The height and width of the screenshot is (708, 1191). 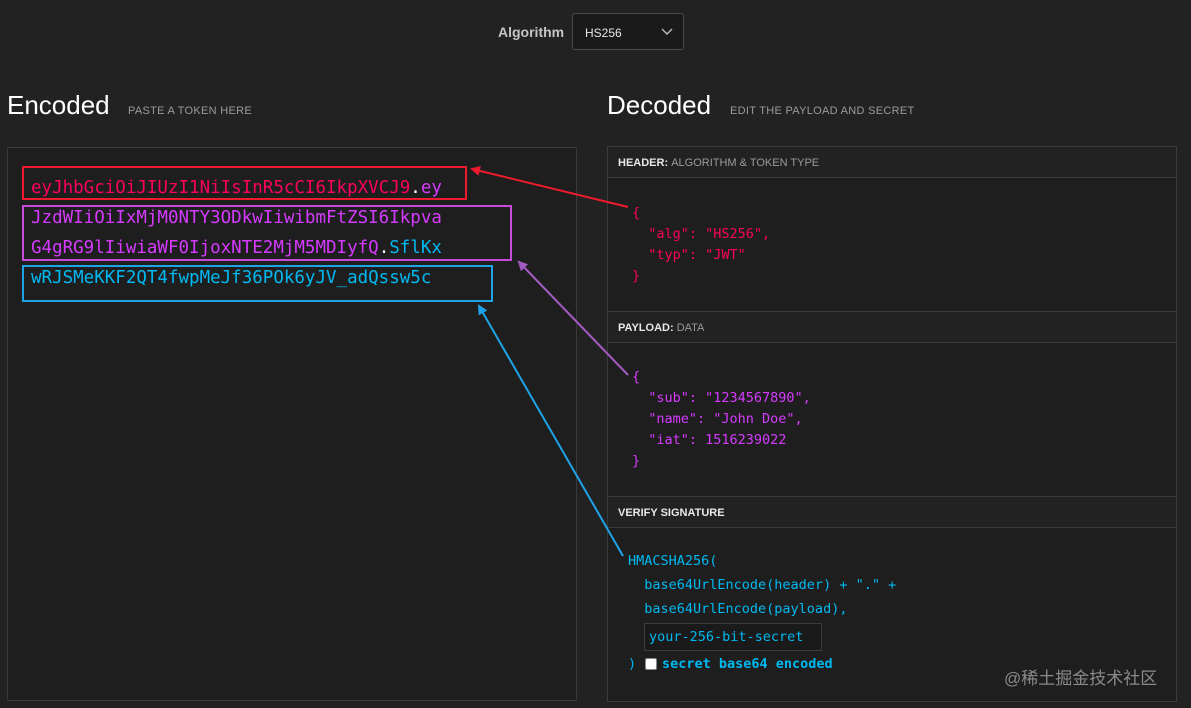 I want to click on close-paren: ), so click(x=632, y=664).